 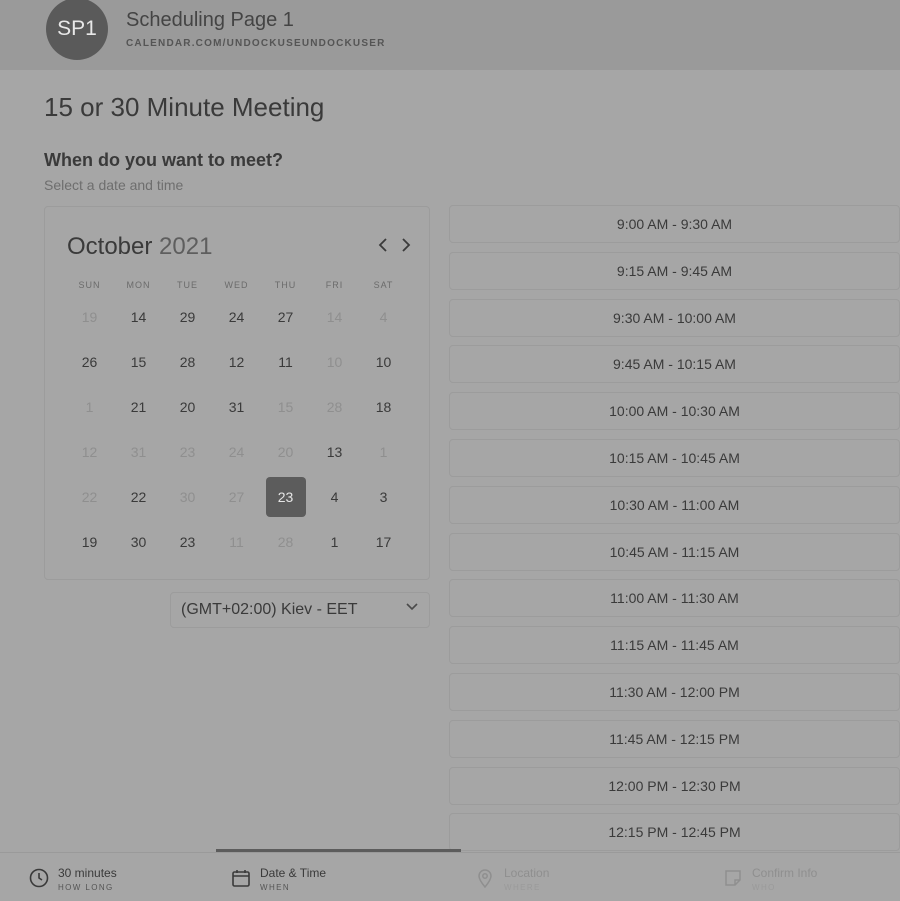 I want to click on step-sublabel: WHO, so click(x=764, y=887).